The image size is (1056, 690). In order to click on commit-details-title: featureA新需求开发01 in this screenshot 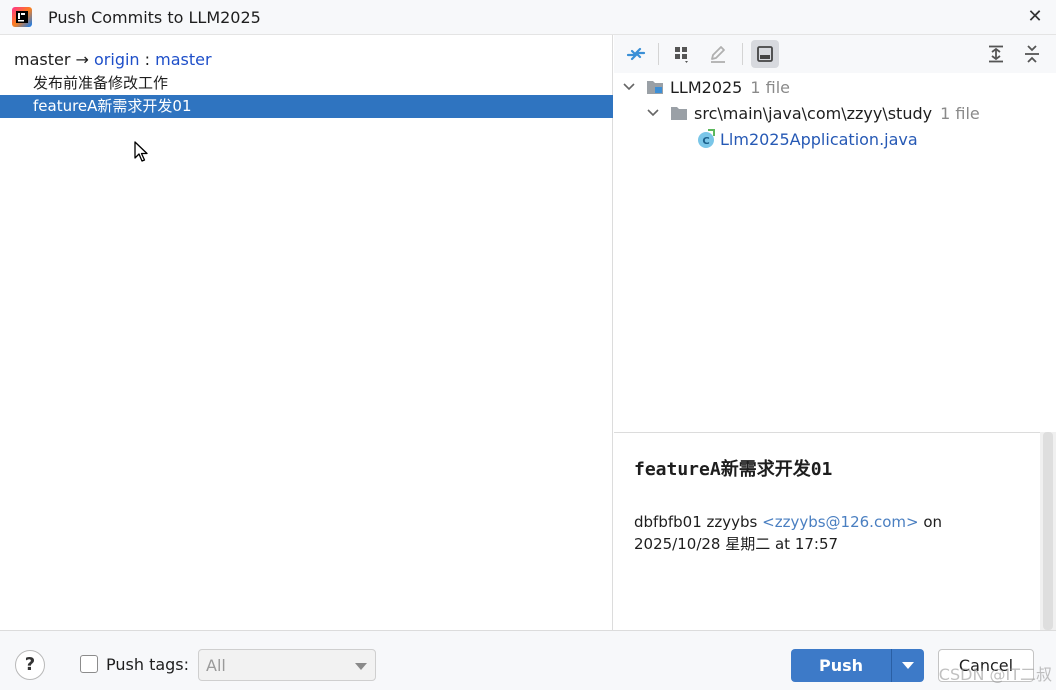, I will do `click(733, 469)`.